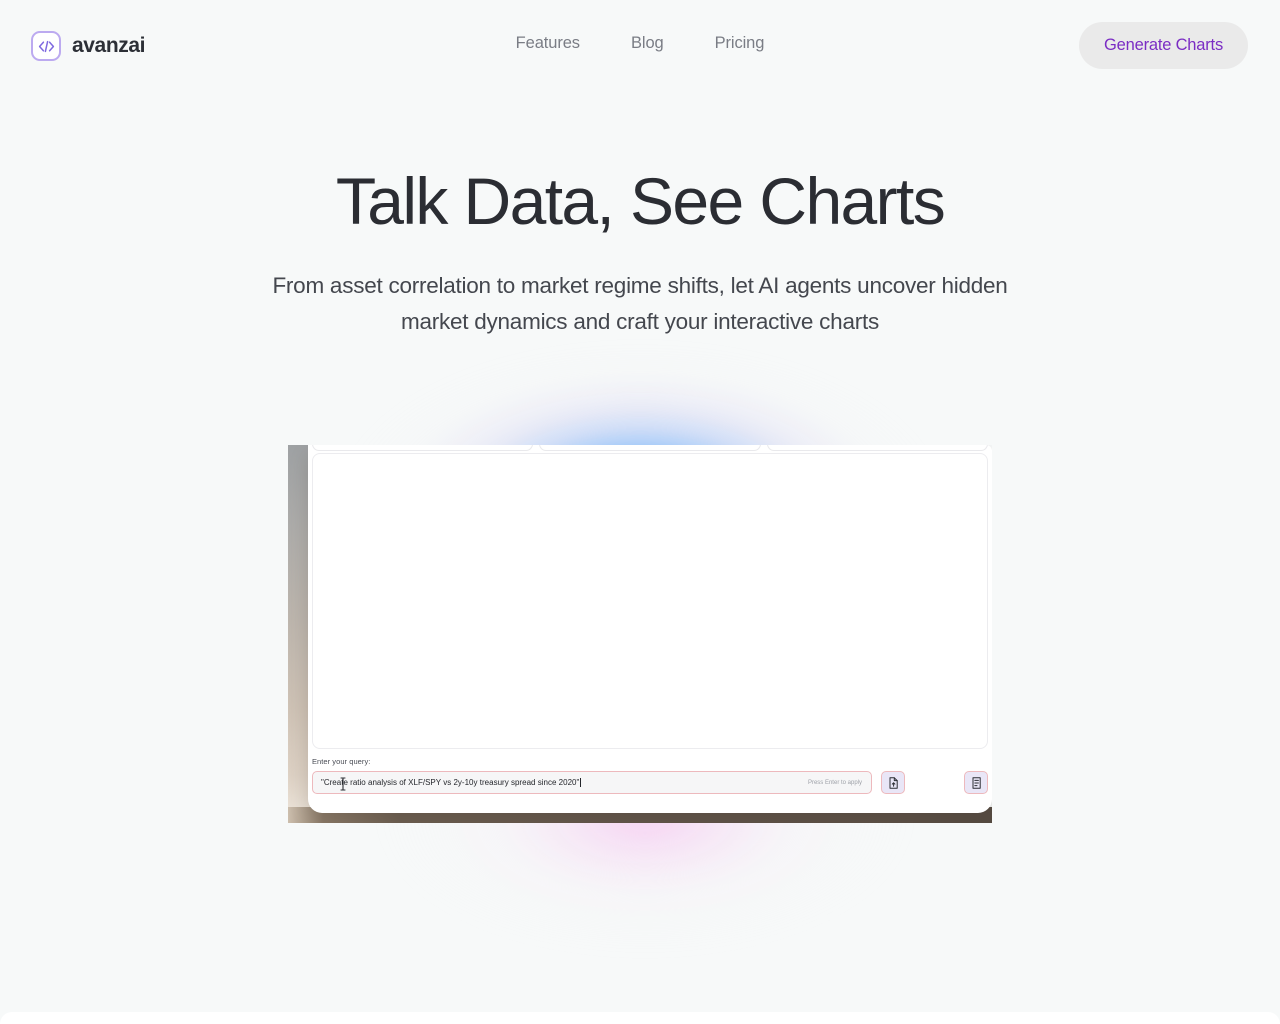 The width and height of the screenshot is (1280, 1024). I want to click on generate-charts-button: Generate Charts, so click(1163, 45).